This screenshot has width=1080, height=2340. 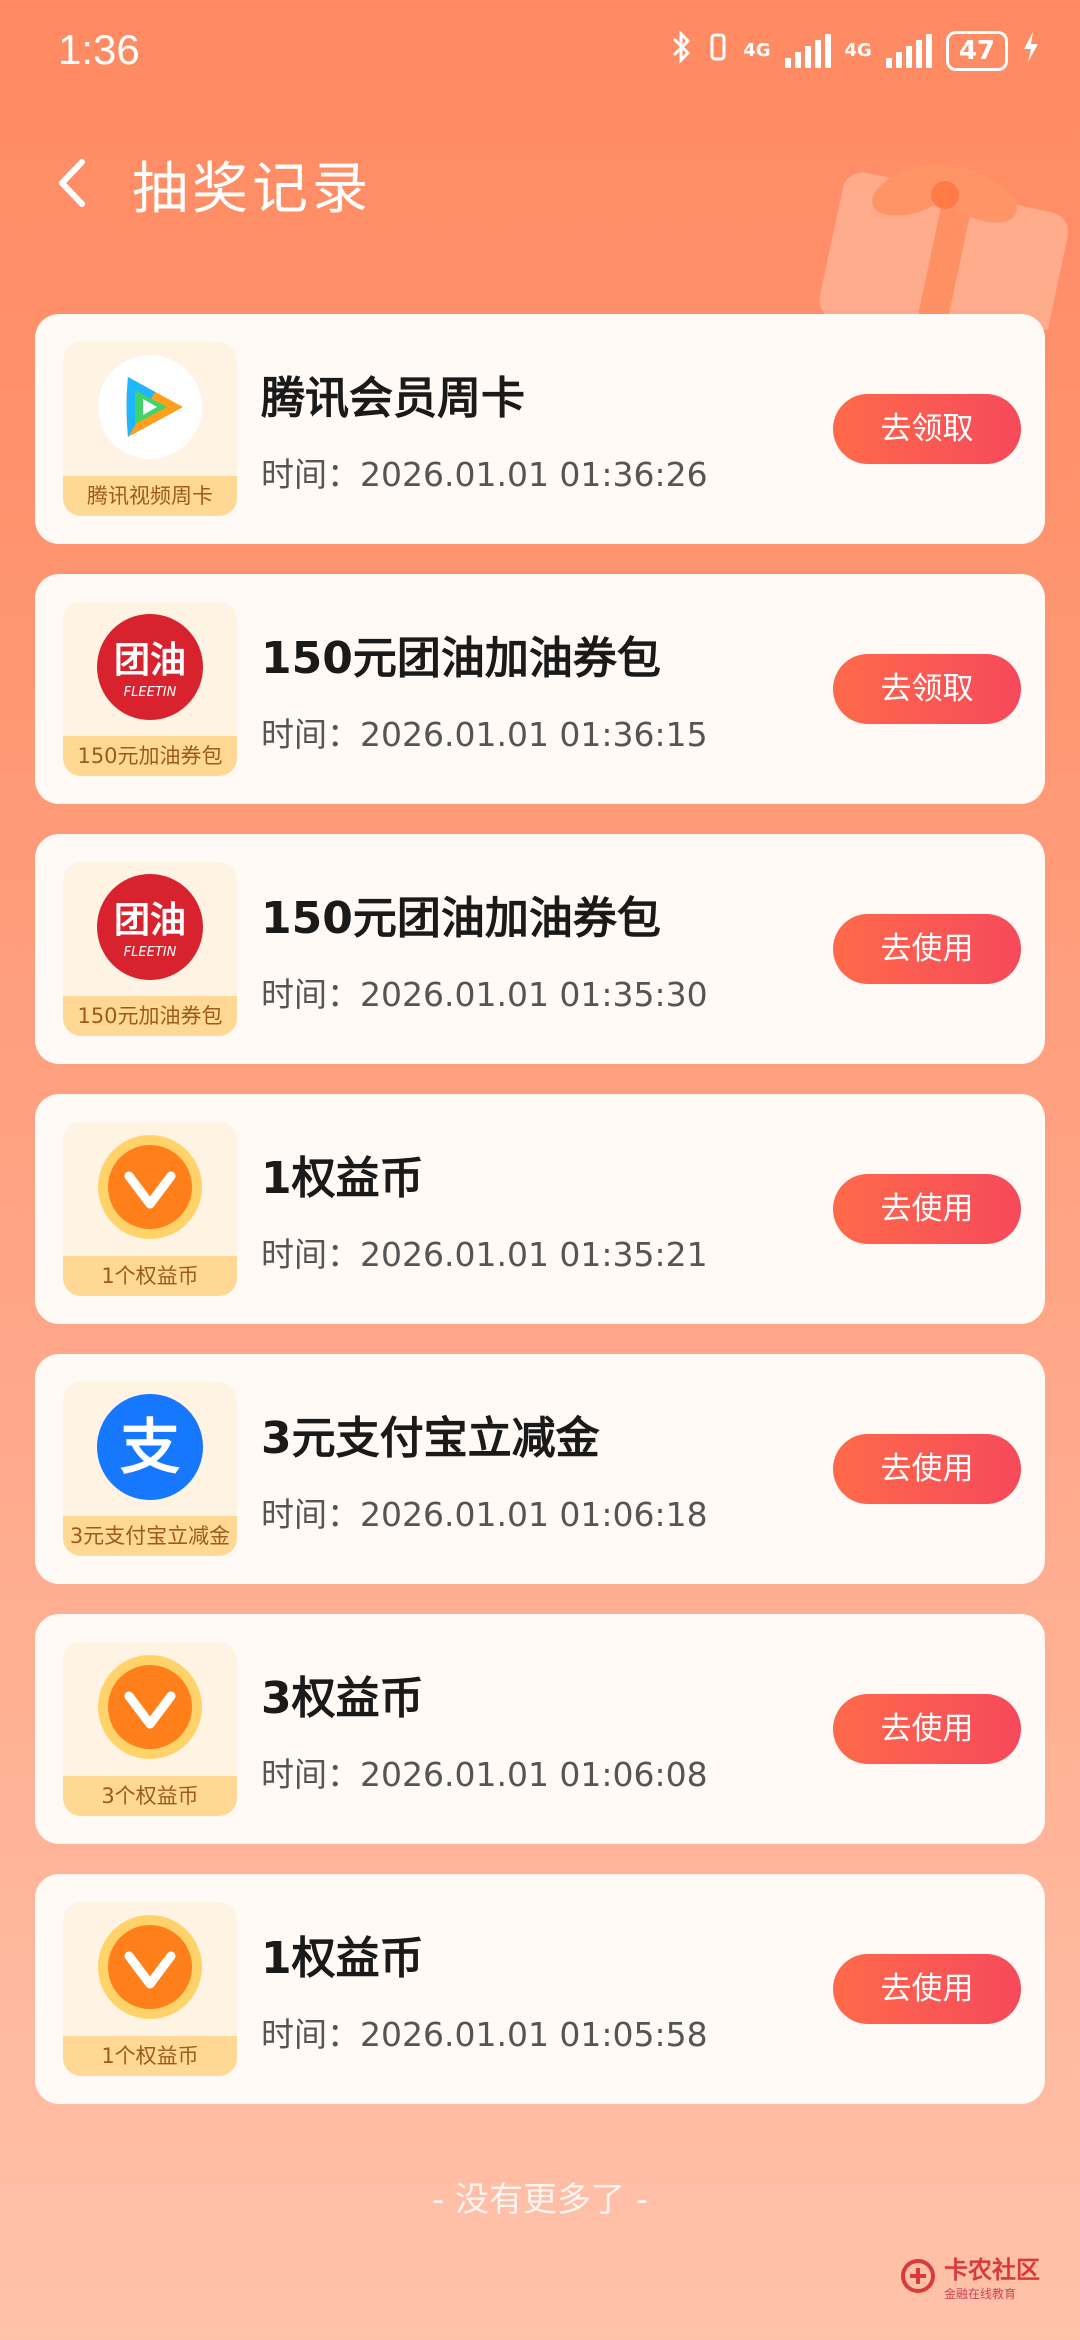 What do you see at coordinates (540, 185) in the screenshot?
I see `header: 抽奖记录` at bounding box center [540, 185].